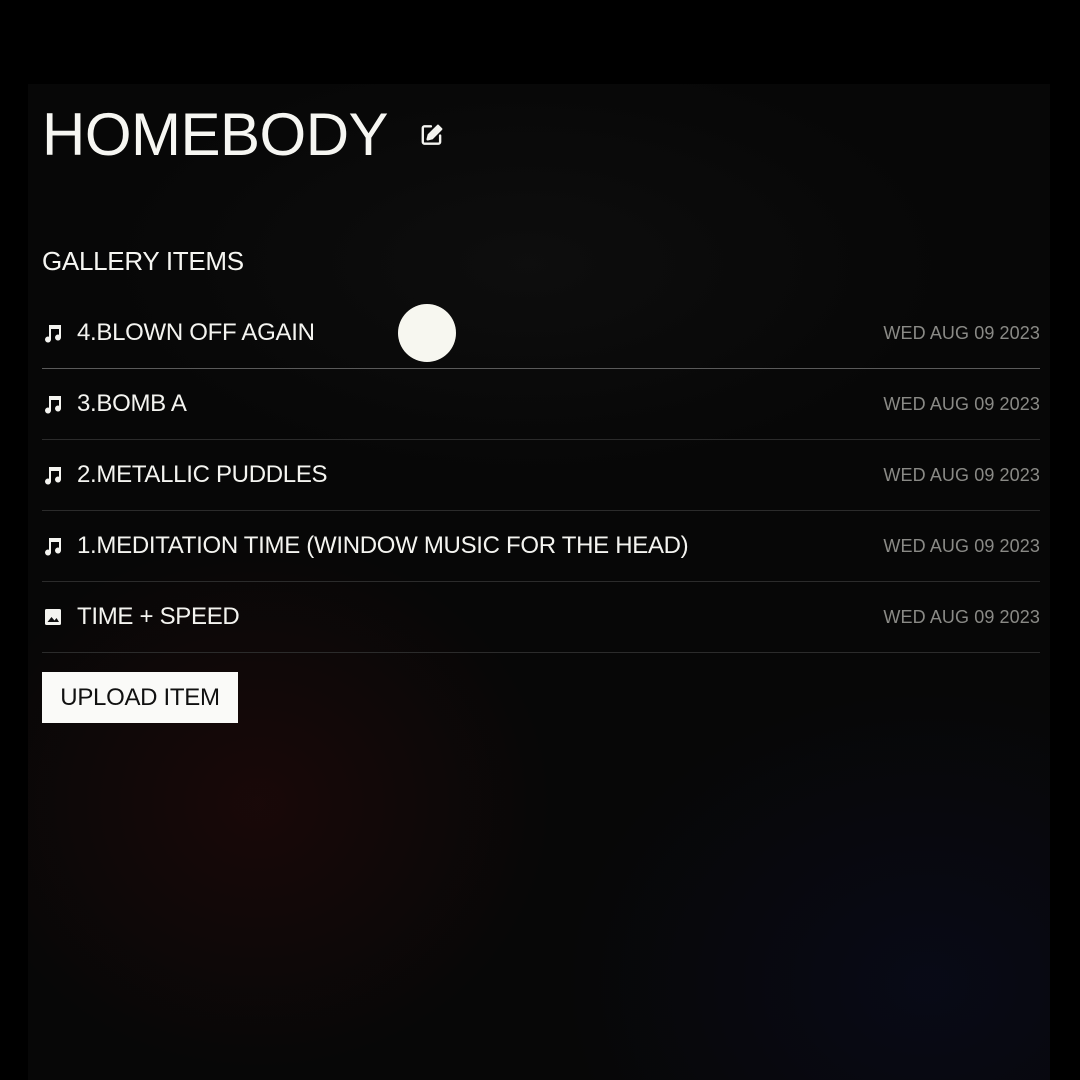 The width and height of the screenshot is (1080, 1080). Describe the element at coordinates (53, 617) in the screenshot. I see `image-icon` at that location.